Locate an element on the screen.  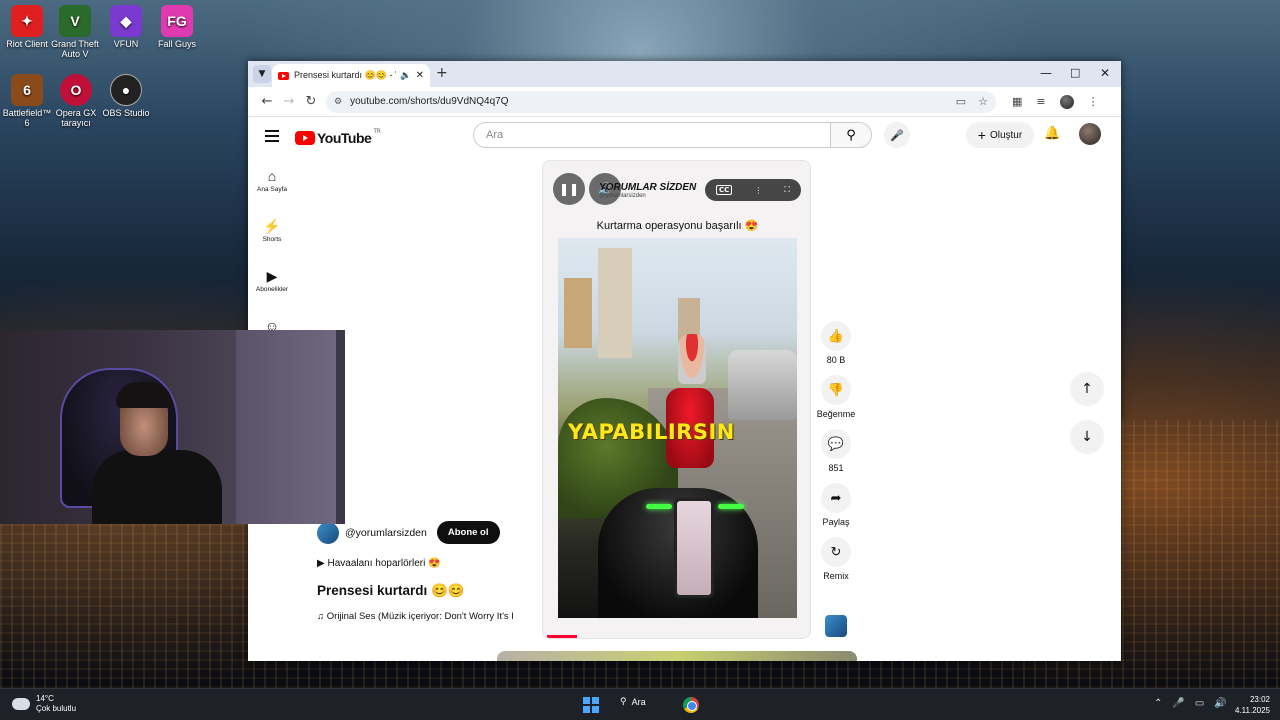
nav-item-home: ⌂ Ana Sayfa is located at coordinates (272, 186).